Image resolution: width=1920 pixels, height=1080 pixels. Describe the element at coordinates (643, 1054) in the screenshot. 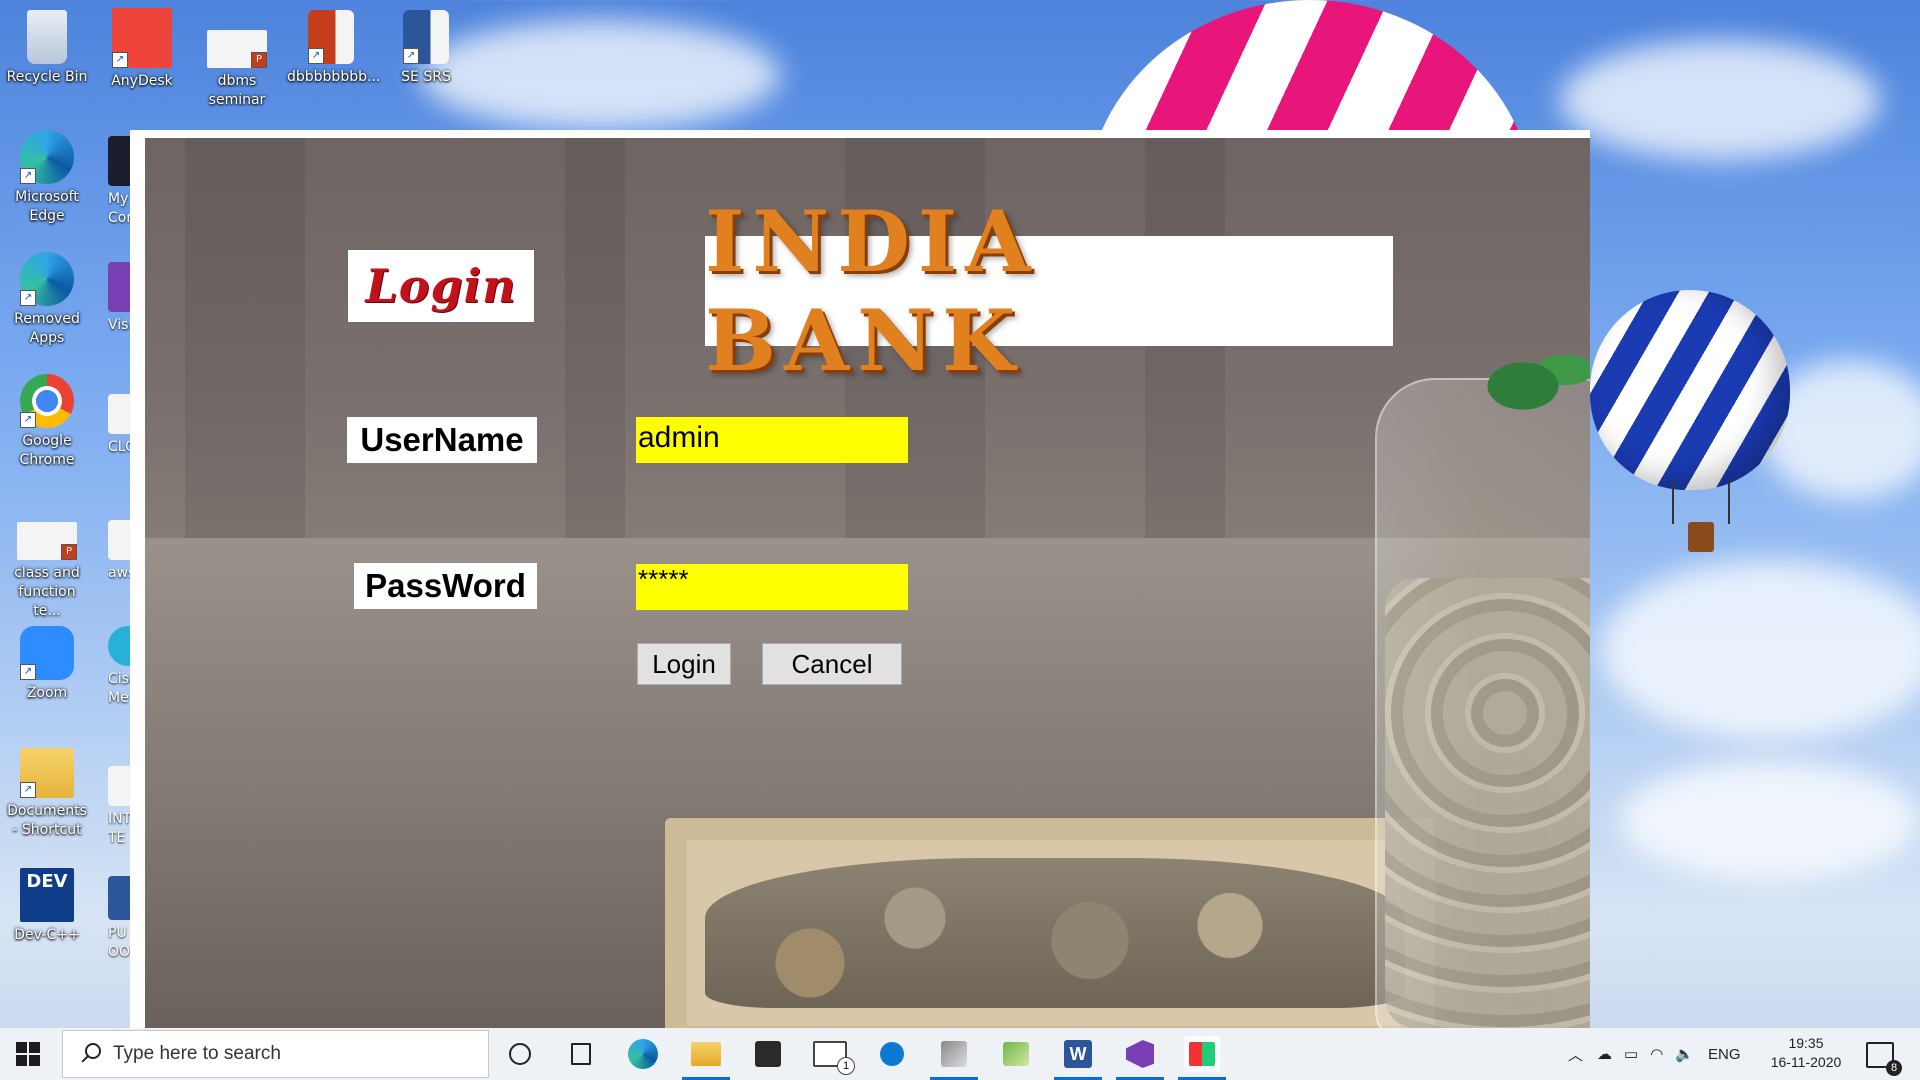

I see `edge-taskbar-icon` at that location.